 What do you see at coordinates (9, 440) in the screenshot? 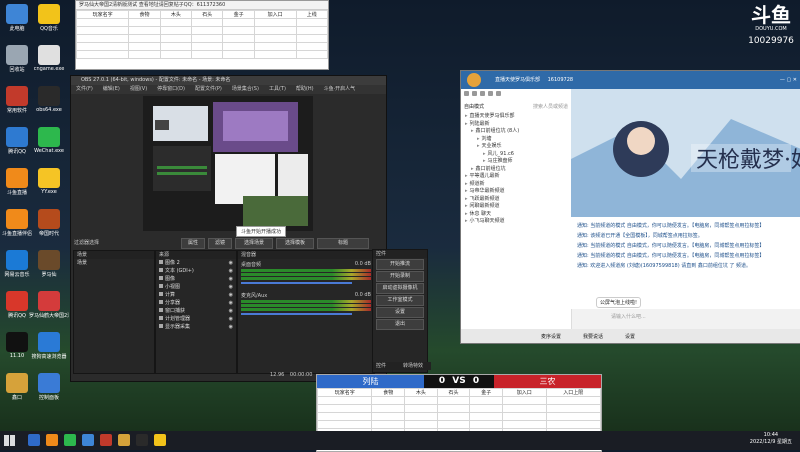
I see `start-button` at bounding box center [9, 440].